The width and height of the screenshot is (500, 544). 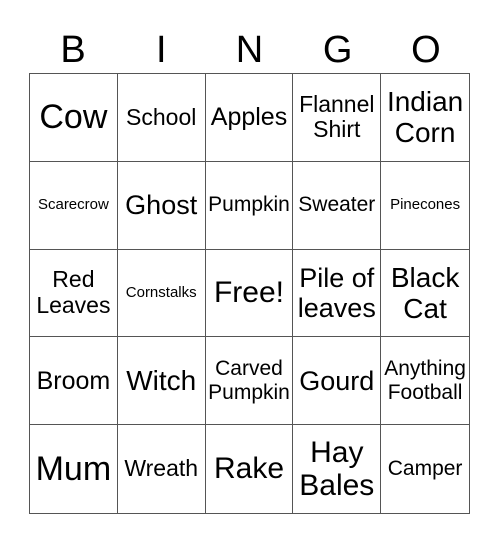 What do you see at coordinates (425, 118) in the screenshot?
I see `bingo-cell: Indian Corn` at bounding box center [425, 118].